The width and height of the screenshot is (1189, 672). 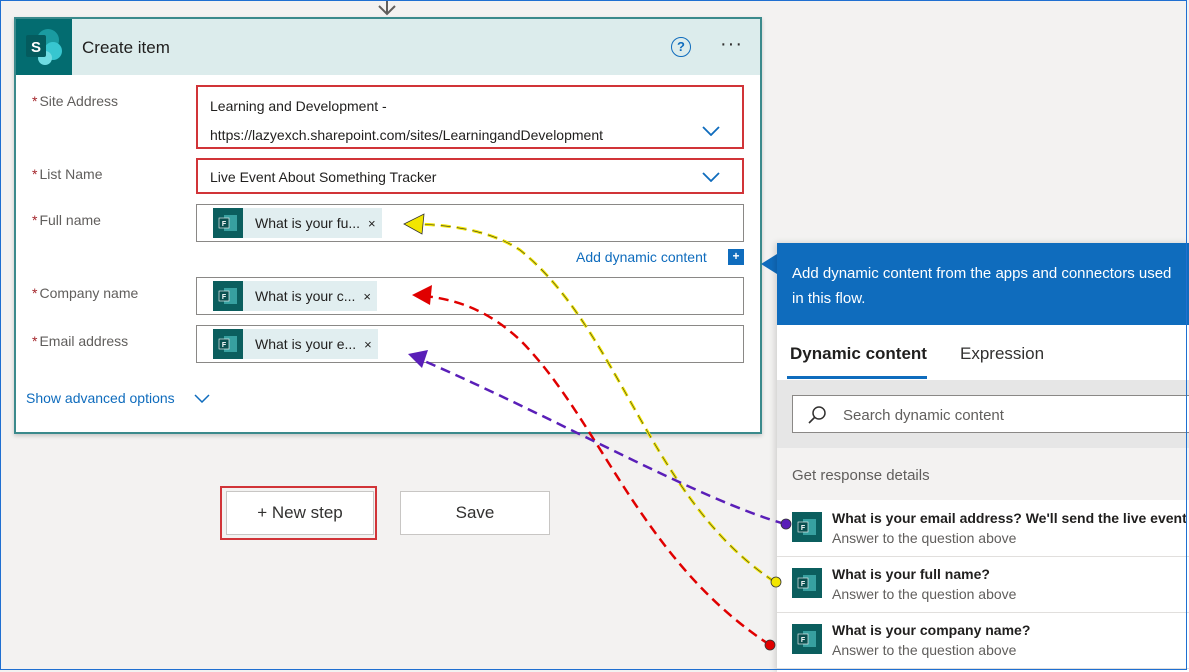 I want to click on company-name-label-text: Company name, so click(x=89, y=293).